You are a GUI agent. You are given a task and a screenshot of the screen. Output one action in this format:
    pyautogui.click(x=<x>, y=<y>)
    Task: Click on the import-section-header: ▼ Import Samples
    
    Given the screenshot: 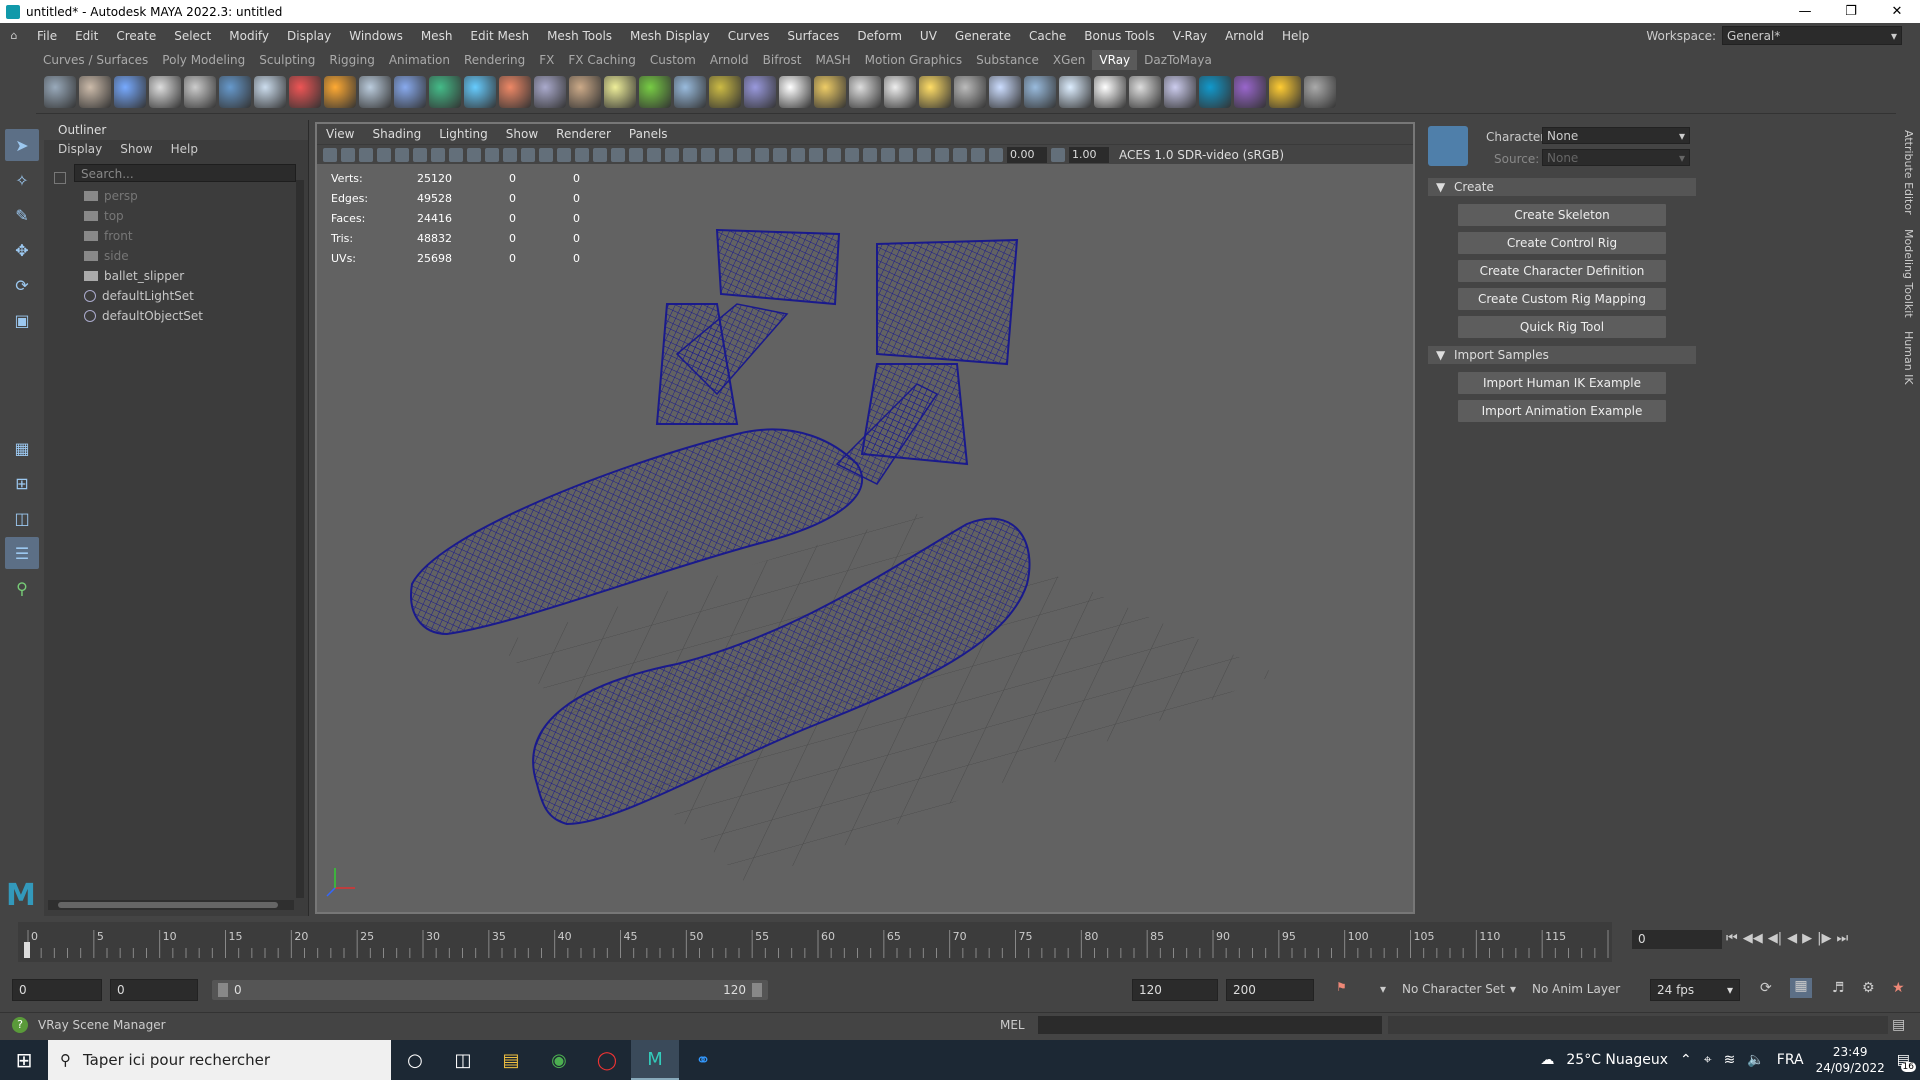 What is the action you would take?
    pyautogui.click(x=1562, y=355)
    